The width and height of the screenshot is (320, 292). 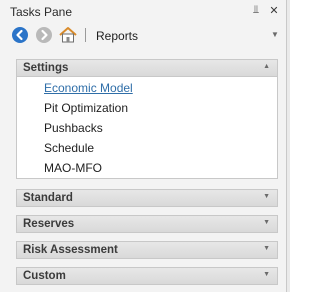 What do you see at coordinates (288, 146) in the screenshot?
I see `pane-splitter` at bounding box center [288, 146].